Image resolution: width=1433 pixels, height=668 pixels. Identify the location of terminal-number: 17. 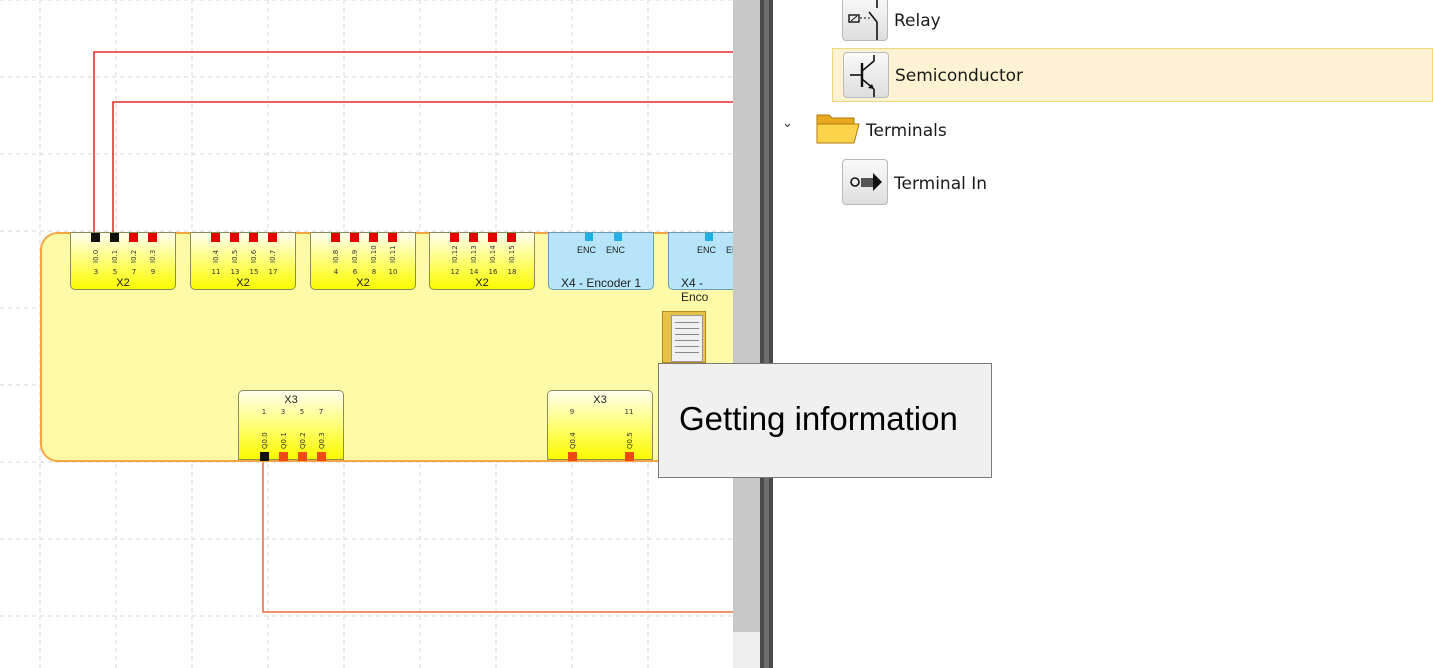
(273, 272).